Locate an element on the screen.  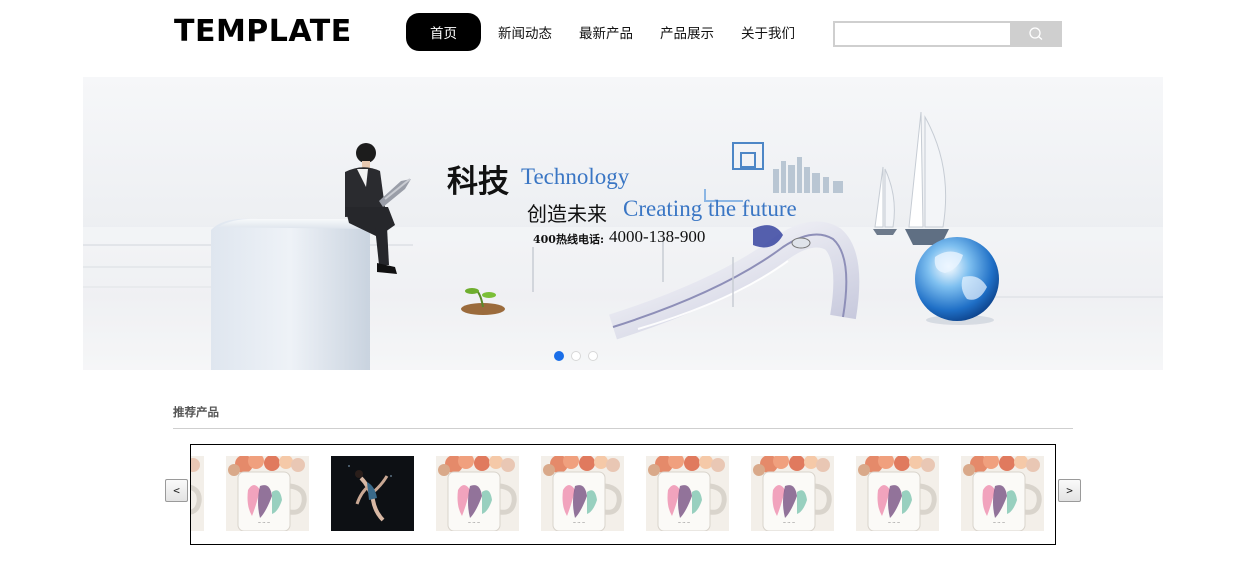
banner-subline-en: Creating the future is located at coordinates (710, 208).